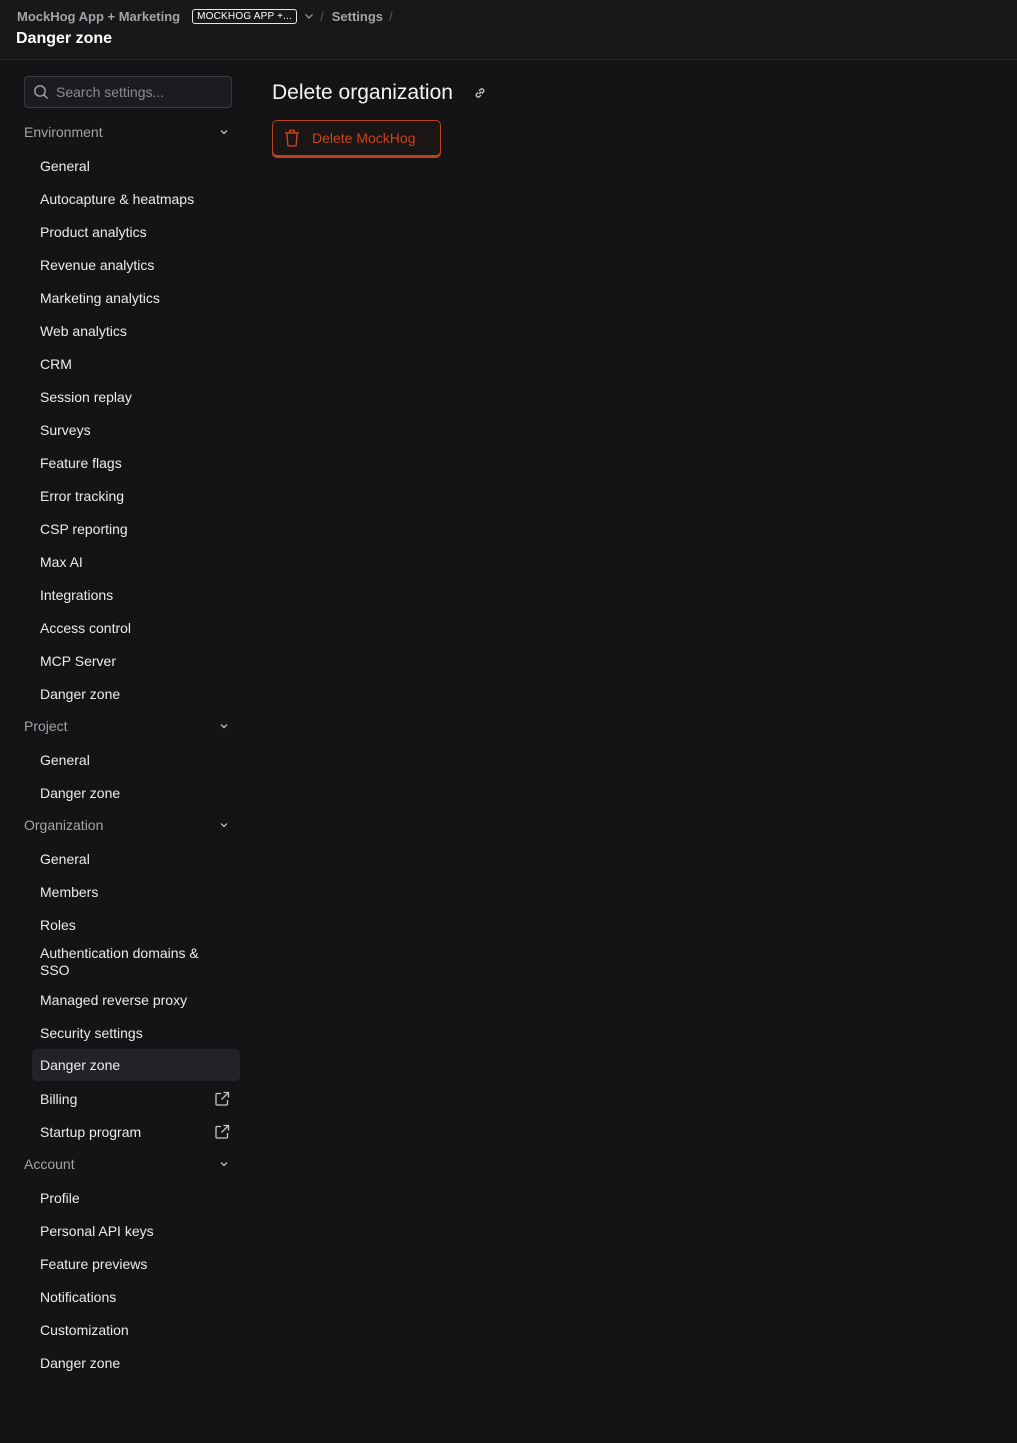 This screenshot has height=1443, width=1017. Describe the element at coordinates (94, 1264) in the screenshot. I see `sidebar-item-label: Feature previews` at that location.